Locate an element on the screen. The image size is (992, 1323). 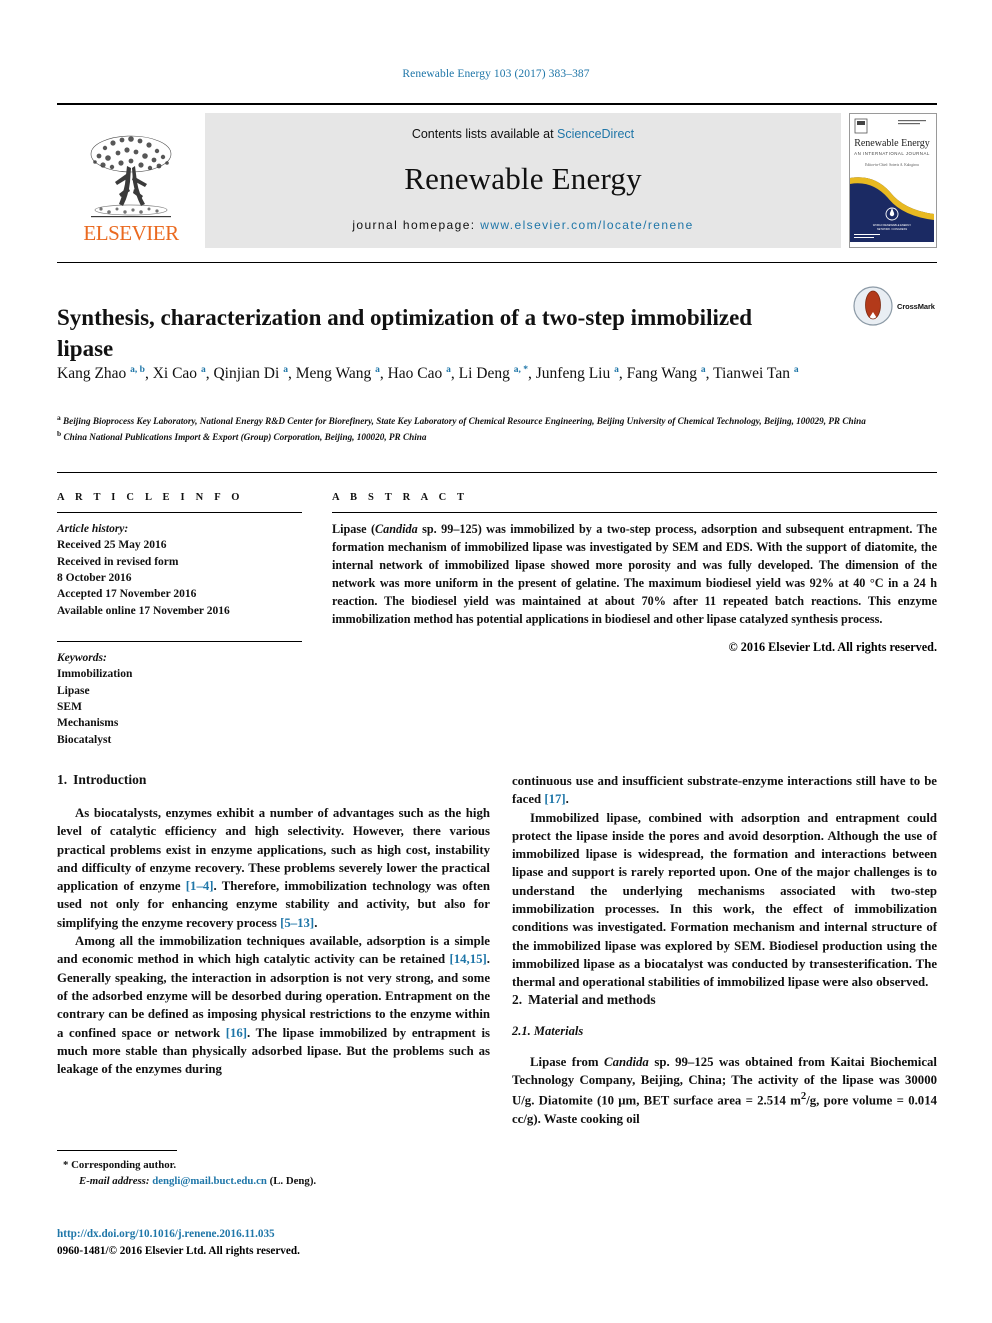
author-name: Xi Cao is located at coordinates (175, 373).